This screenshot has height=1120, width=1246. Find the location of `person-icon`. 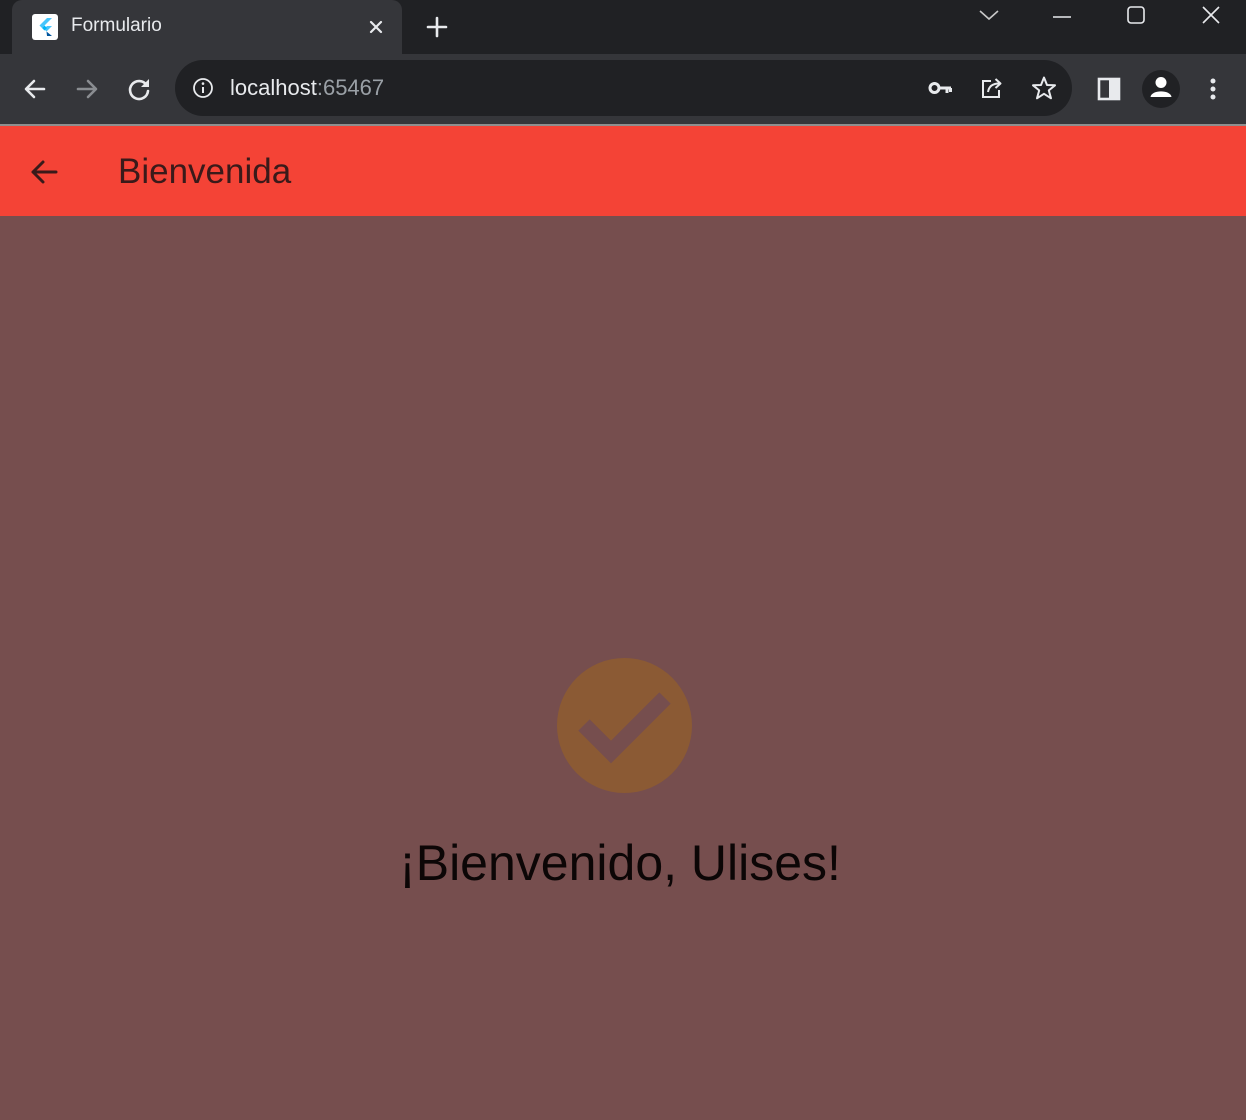

person-icon is located at coordinates (1161, 89).